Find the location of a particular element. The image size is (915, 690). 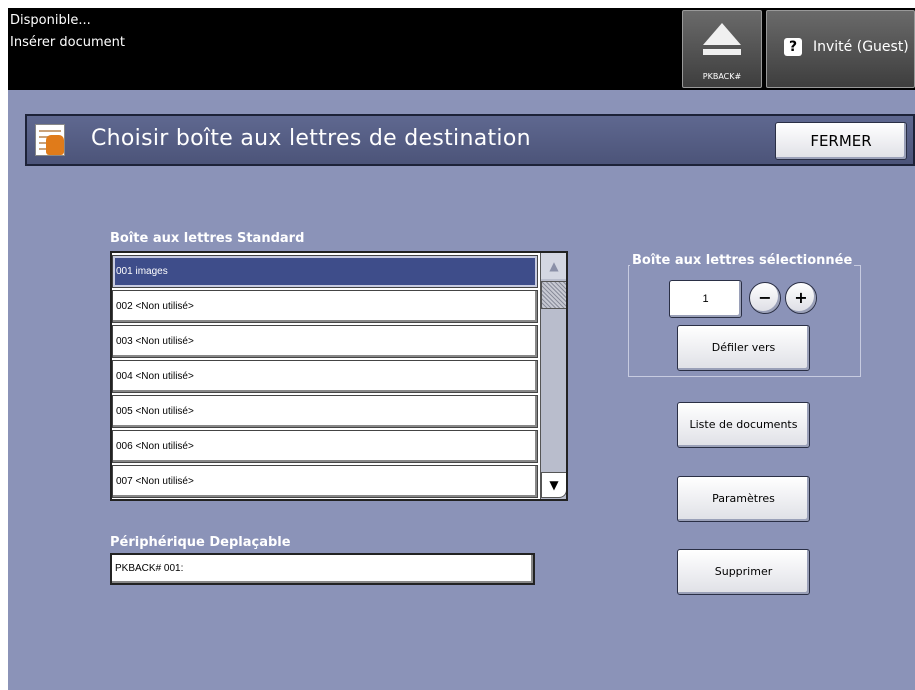

scroll-up-button: ▲ is located at coordinates (553, 266).